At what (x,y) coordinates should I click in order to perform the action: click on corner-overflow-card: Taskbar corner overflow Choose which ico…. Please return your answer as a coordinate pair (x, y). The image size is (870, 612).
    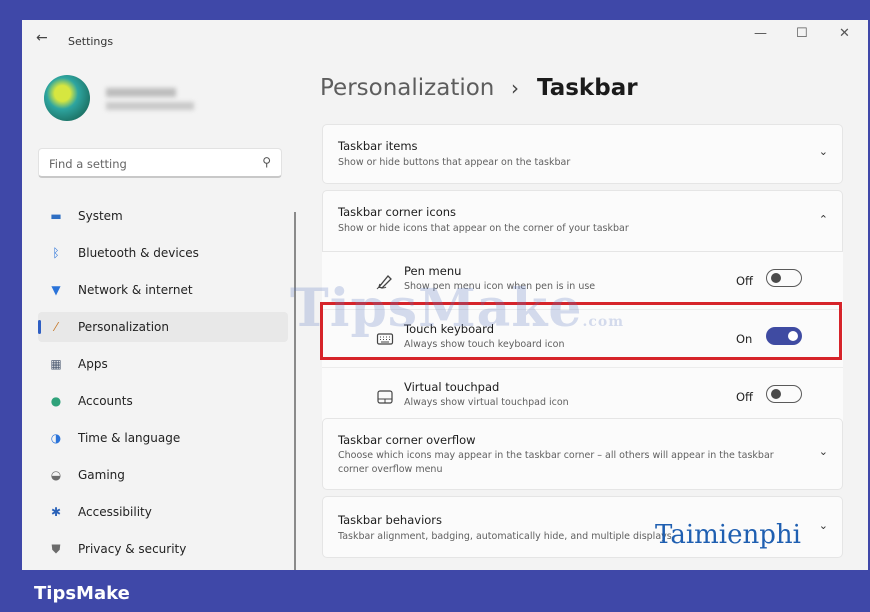
    Looking at the image, I should click on (582, 454).